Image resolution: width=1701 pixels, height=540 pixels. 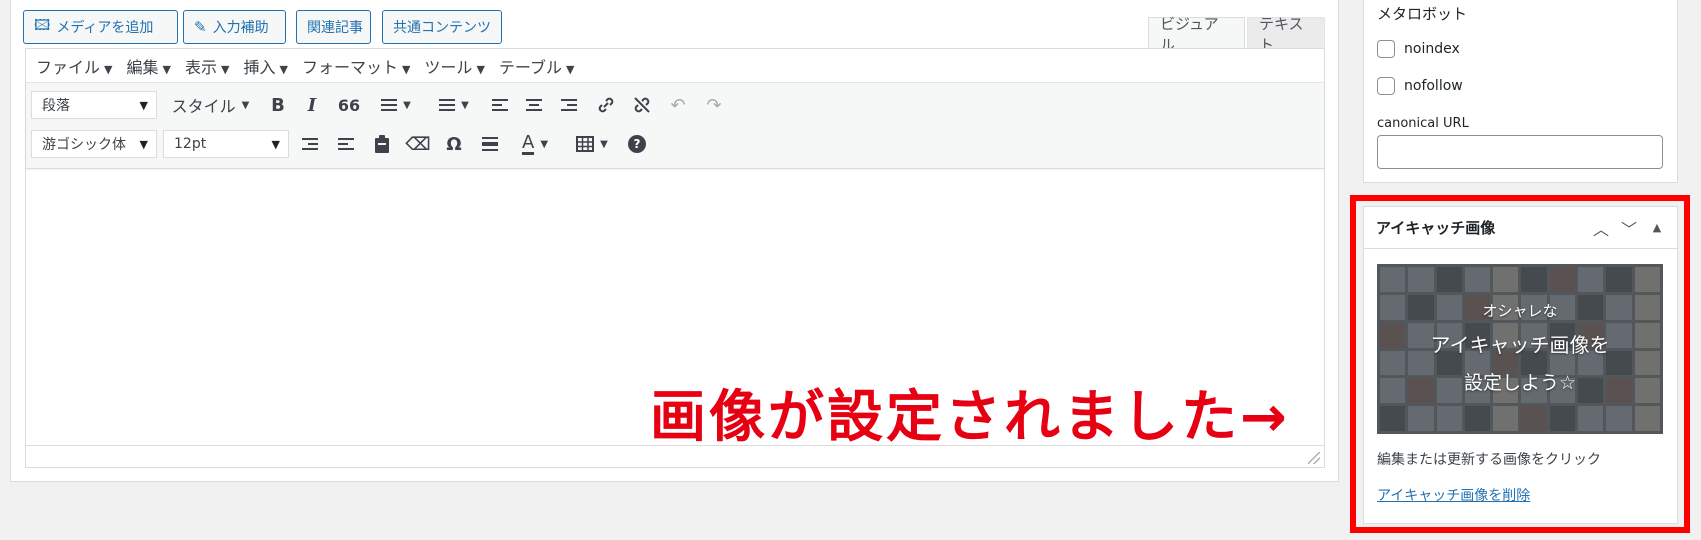 I want to click on table-button: ▼, so click(x=592, y=144).